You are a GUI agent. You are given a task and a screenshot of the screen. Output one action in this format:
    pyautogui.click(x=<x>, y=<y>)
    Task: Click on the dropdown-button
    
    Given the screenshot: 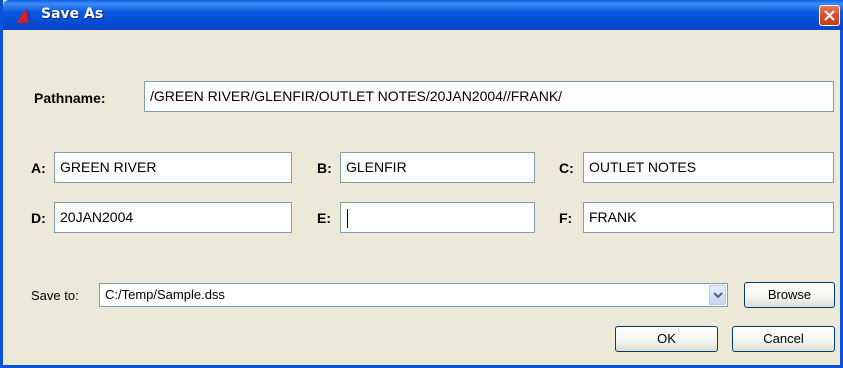 What is the action you would take?
    pyautogui.click(x=717, y=295)
    